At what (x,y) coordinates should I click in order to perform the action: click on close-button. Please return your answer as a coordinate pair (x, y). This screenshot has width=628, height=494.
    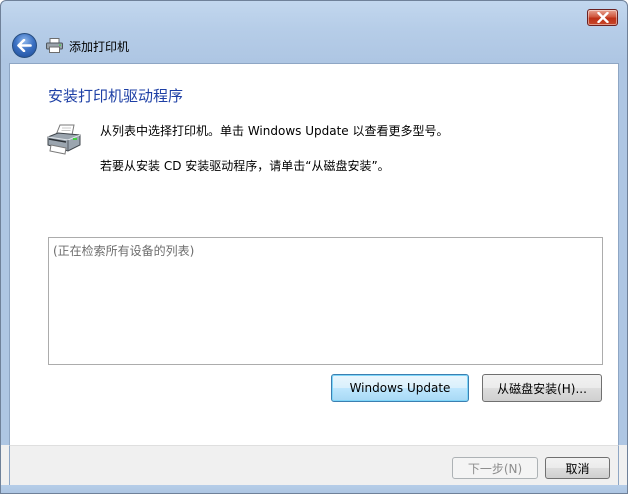
    Looking at the image, I should click on (602, 17).